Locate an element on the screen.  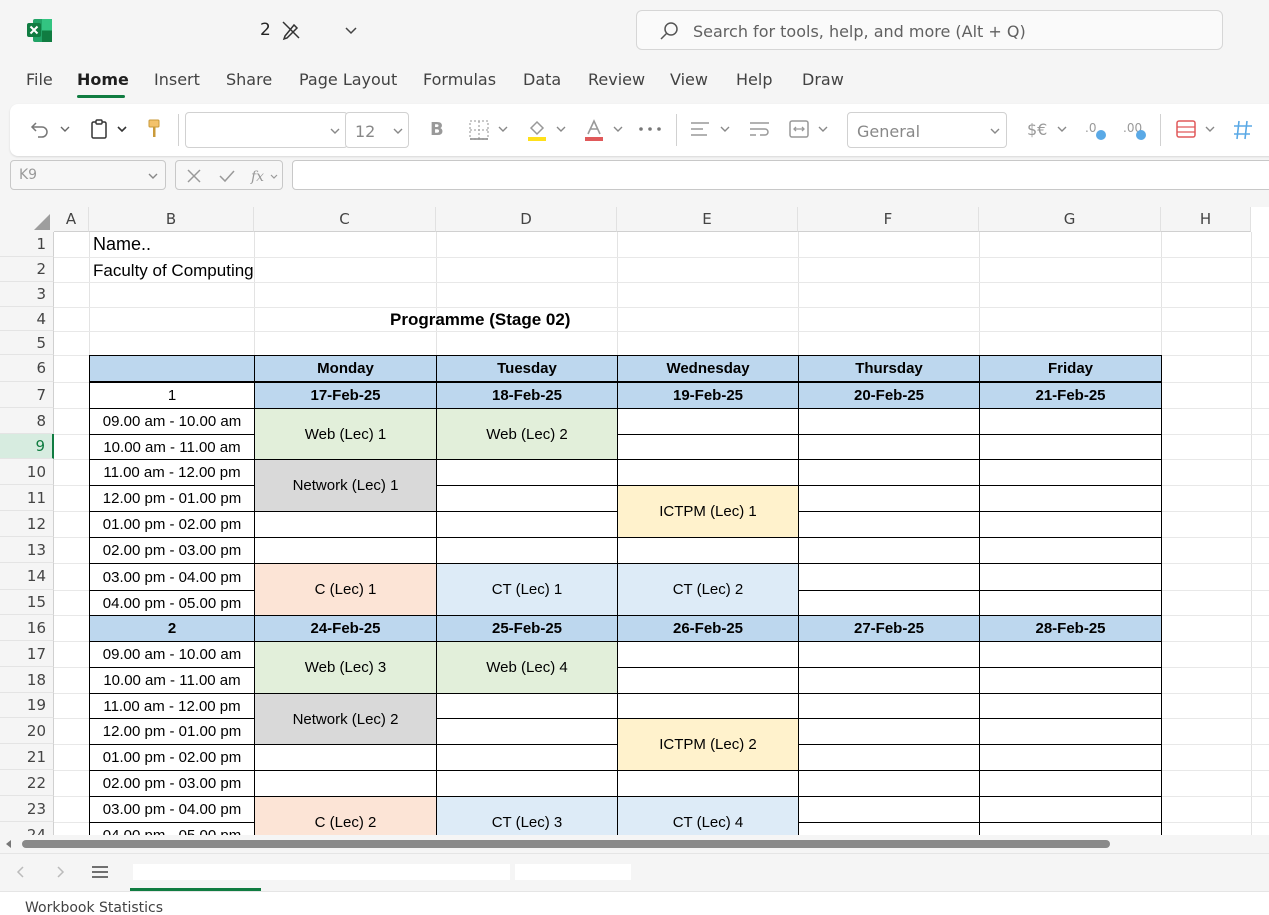
horizontal-scrollbar is located at coordinates (634, 844).